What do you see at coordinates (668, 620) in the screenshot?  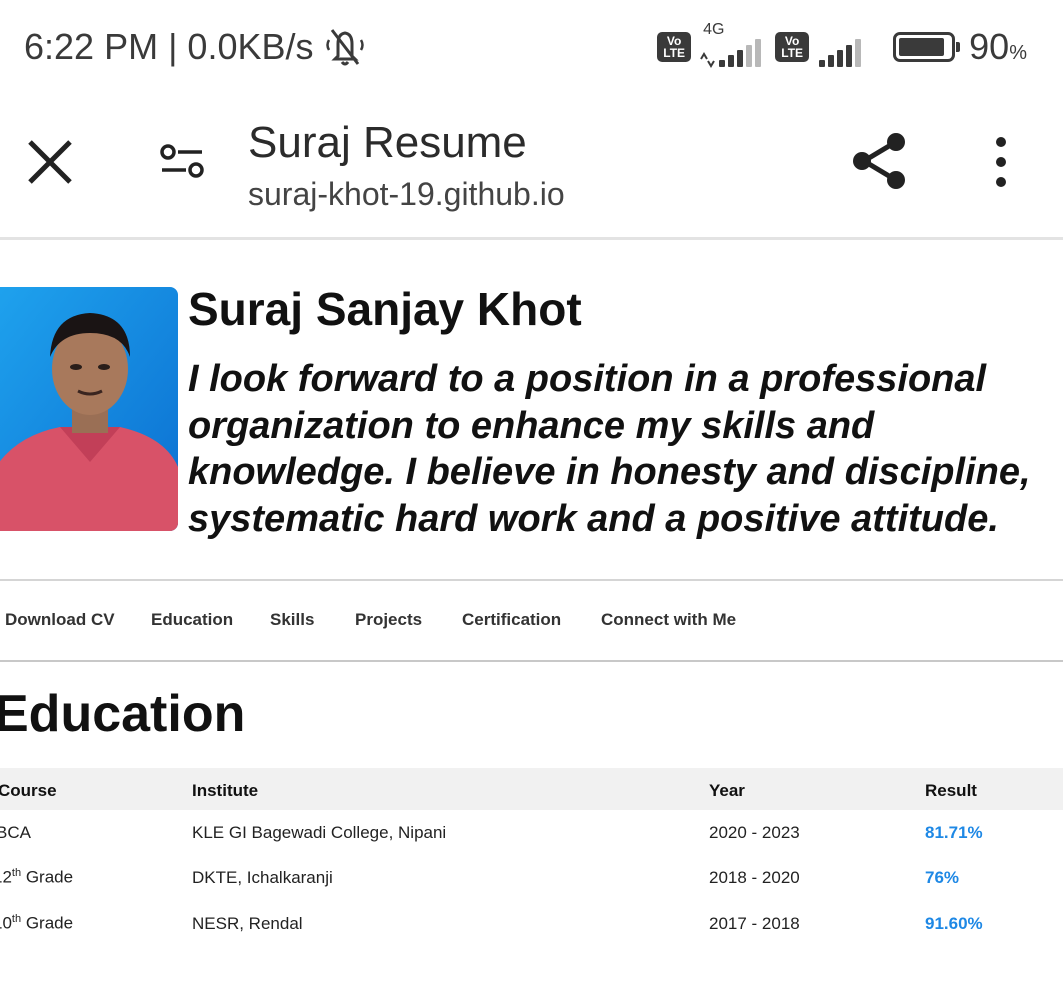 I see `nav-connect: Connect with Me` at bounding box center [668, 620].